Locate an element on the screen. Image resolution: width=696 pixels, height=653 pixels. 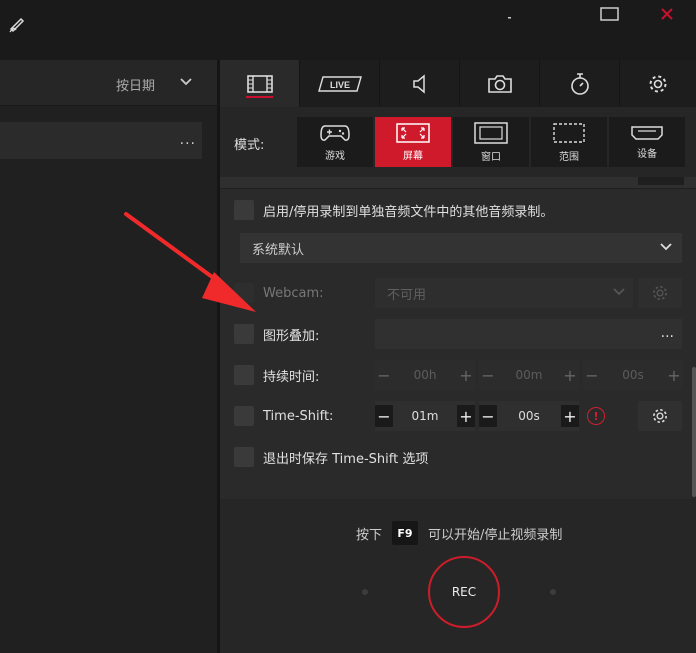
timeshift-minutes-stepper: − 01m + is located at coordinates (425, 416).